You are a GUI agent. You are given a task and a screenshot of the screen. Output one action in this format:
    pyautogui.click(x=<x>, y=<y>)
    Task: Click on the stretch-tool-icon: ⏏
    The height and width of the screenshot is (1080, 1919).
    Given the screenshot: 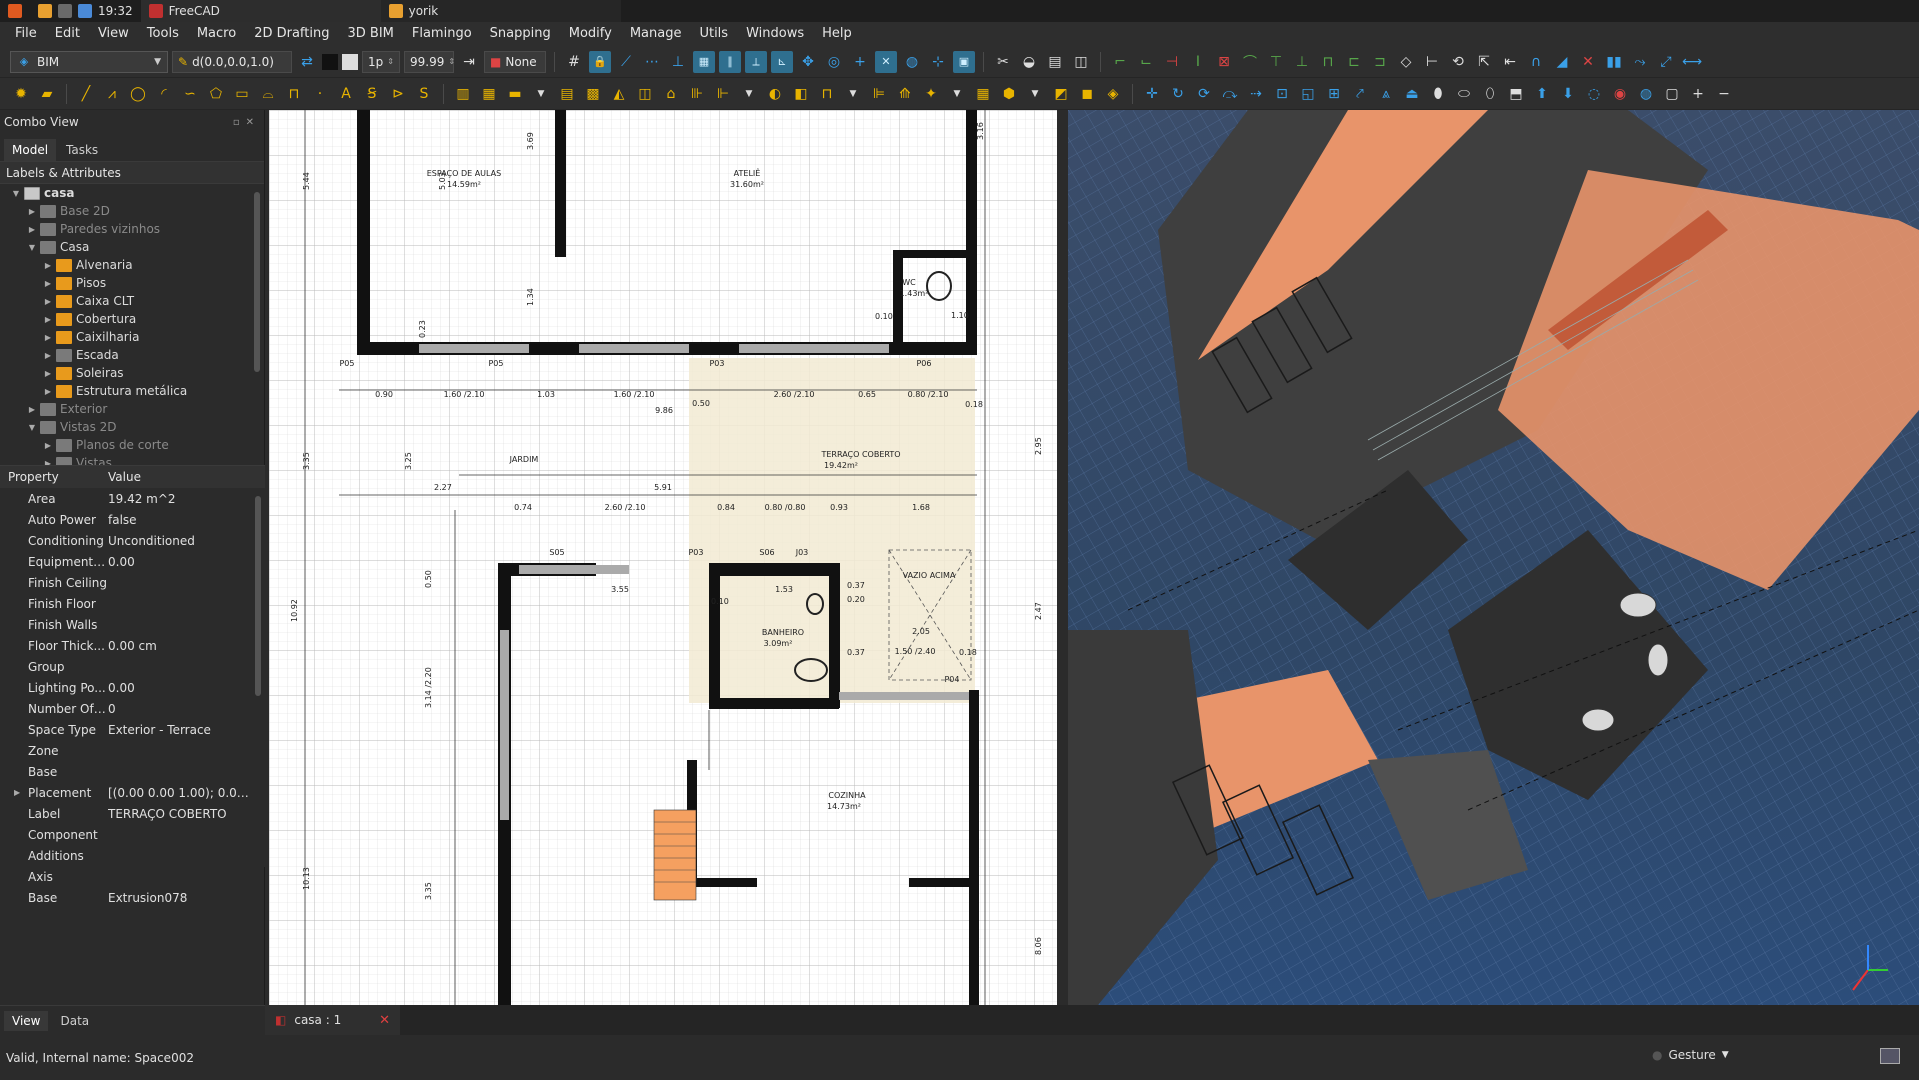 What is the action you would take?
    pyautogui.click(x=1412, y=94)
    